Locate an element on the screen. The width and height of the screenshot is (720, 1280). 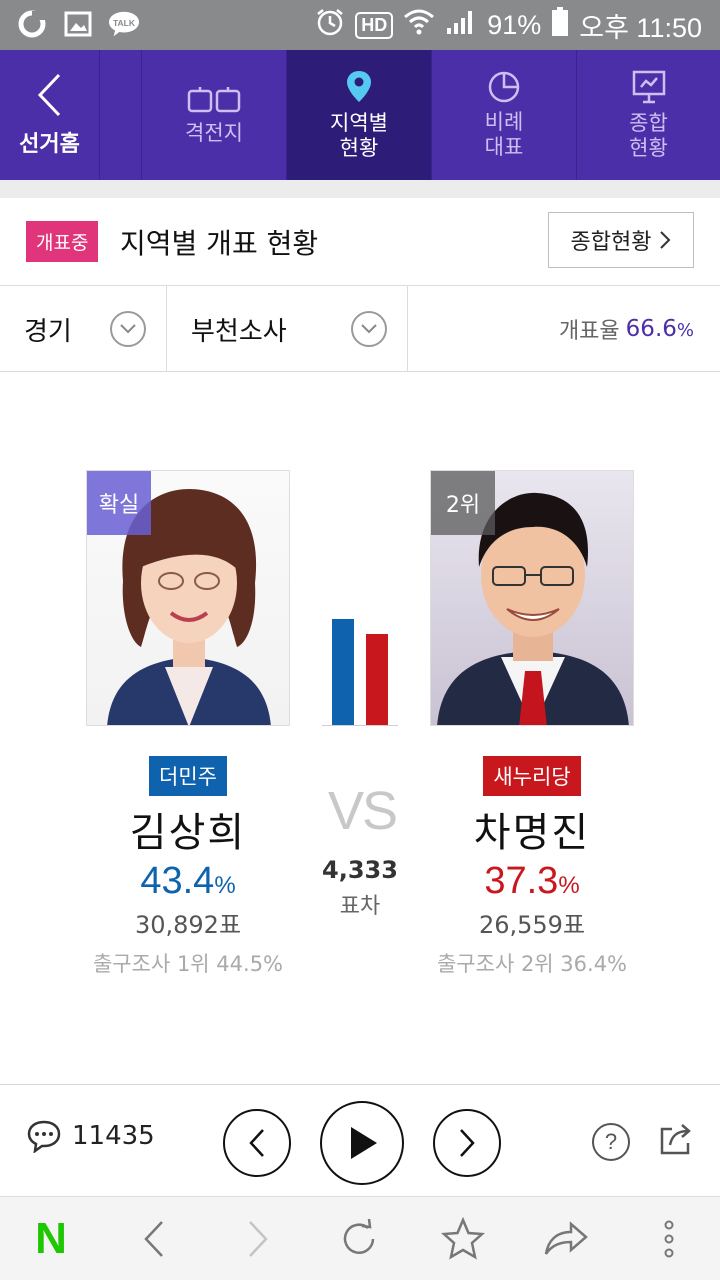
olleh-icon is located at coordinates (32, 24).